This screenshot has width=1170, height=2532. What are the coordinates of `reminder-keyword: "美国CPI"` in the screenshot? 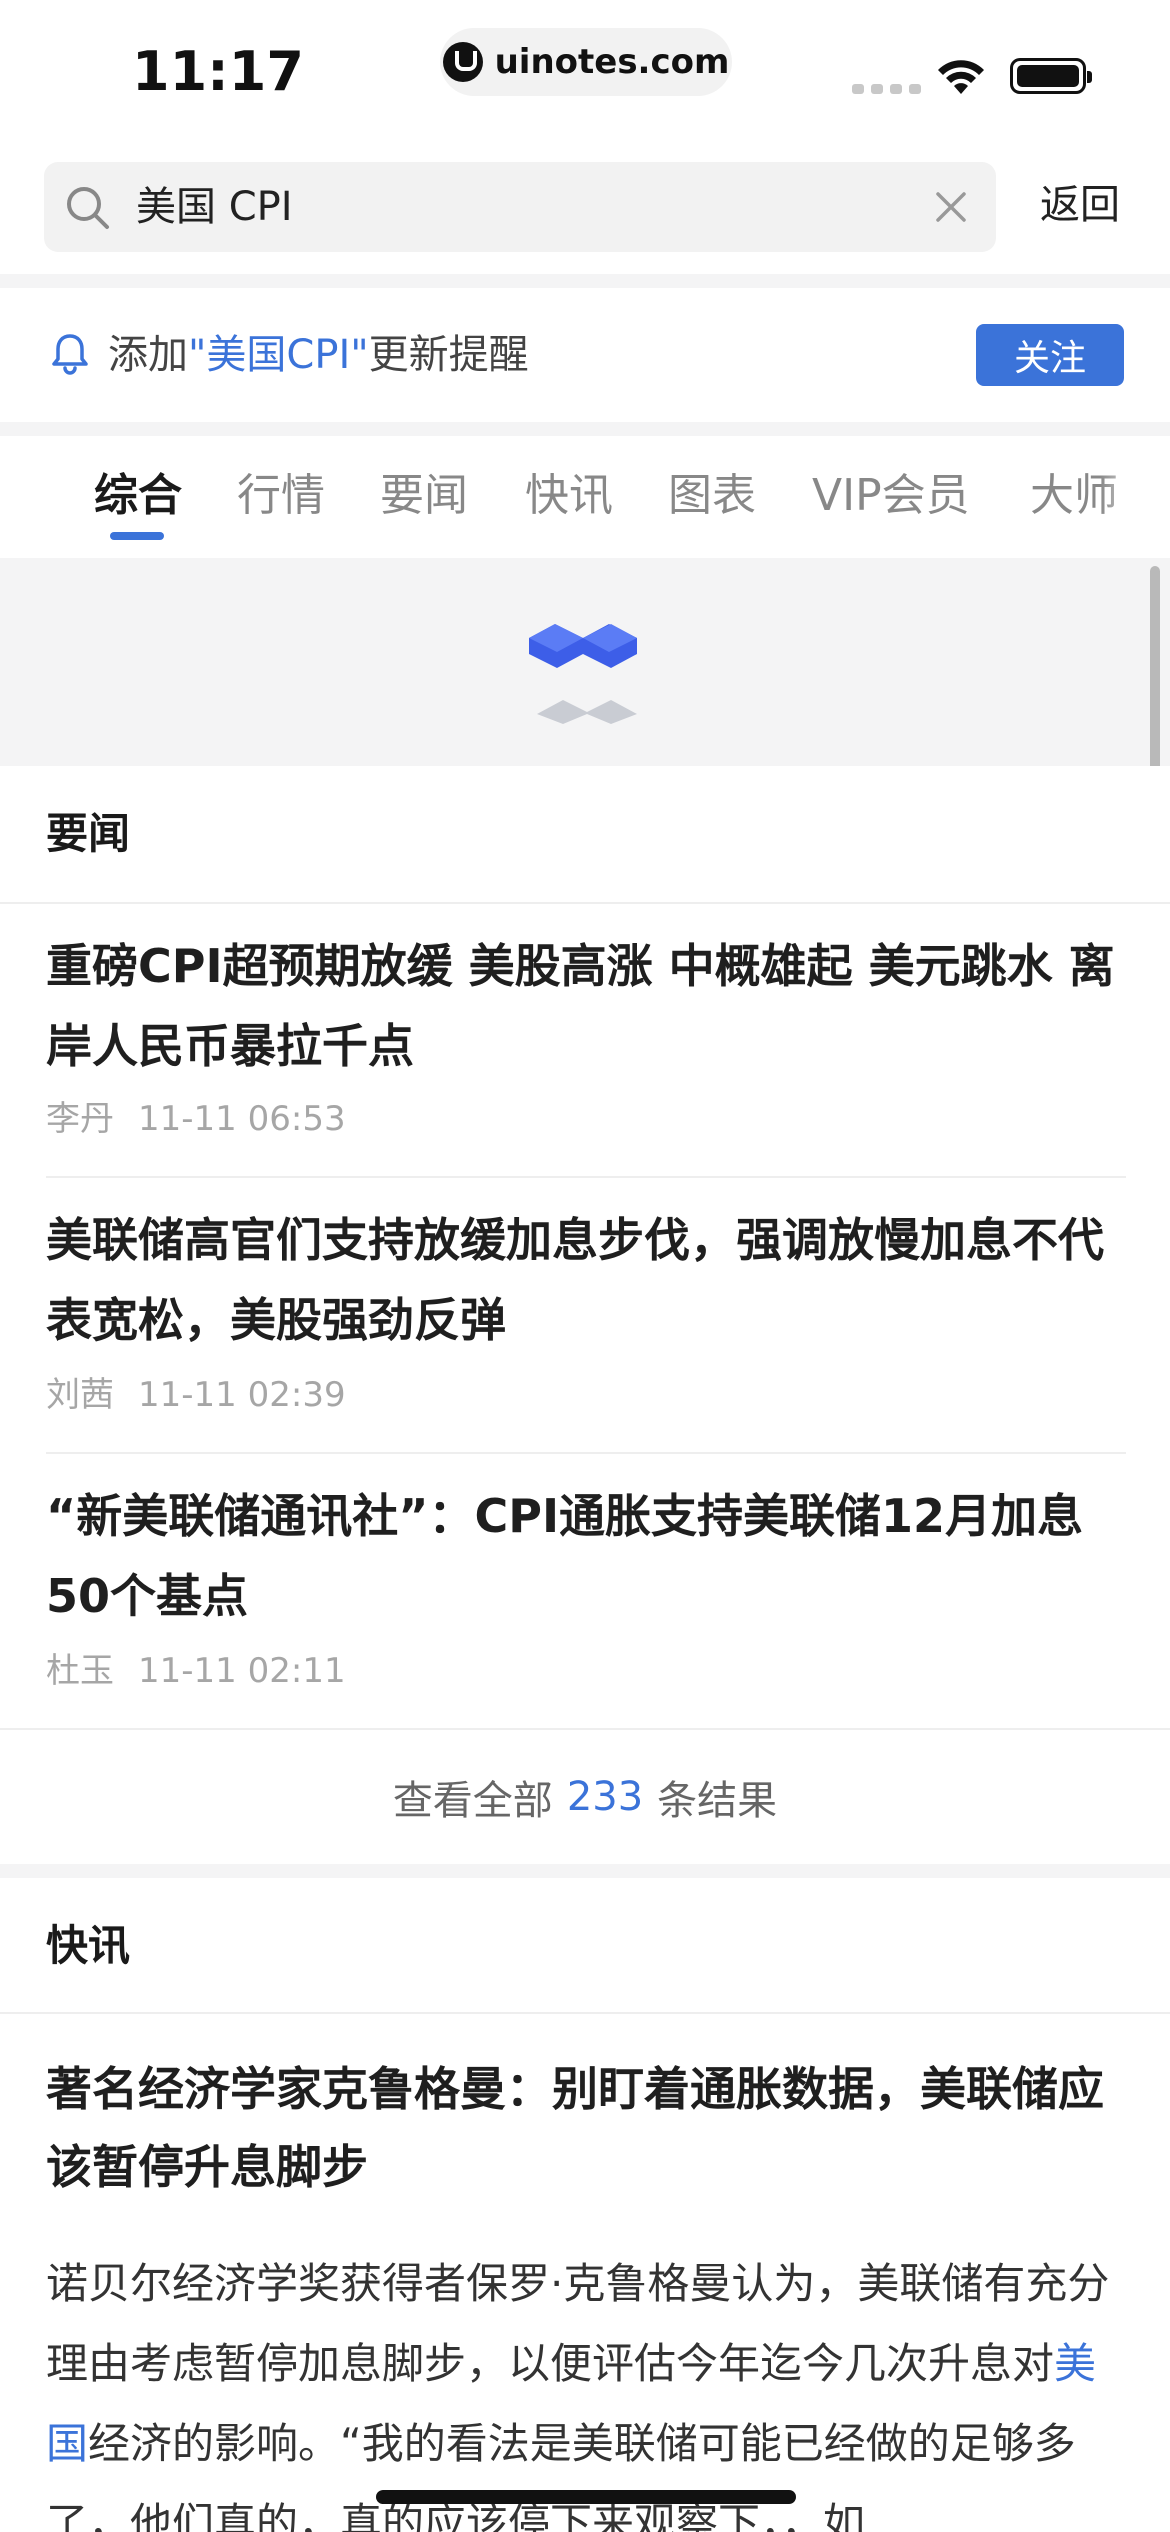 It's located at (278, 355).